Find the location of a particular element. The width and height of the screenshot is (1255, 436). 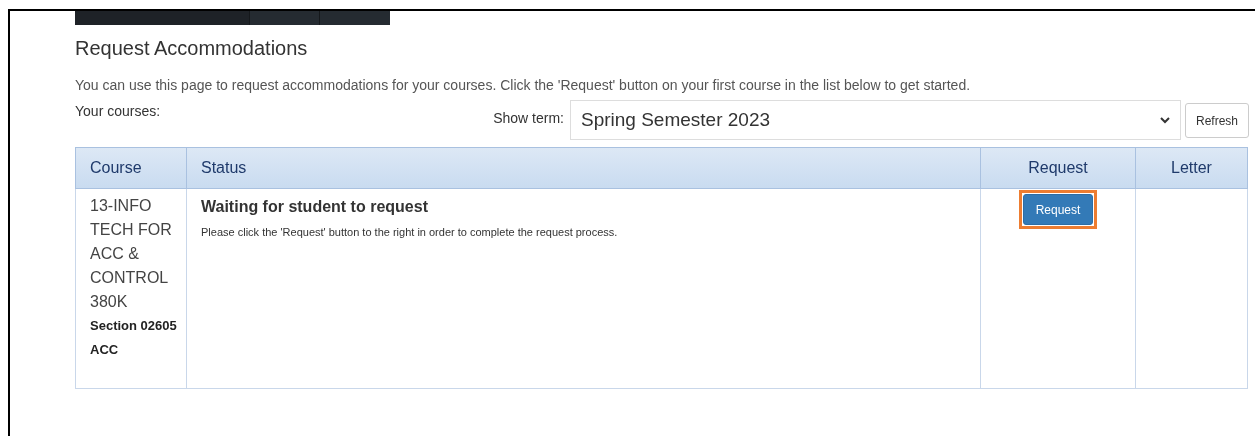

chevron-down-icon is located at coordinates (1164, 120).